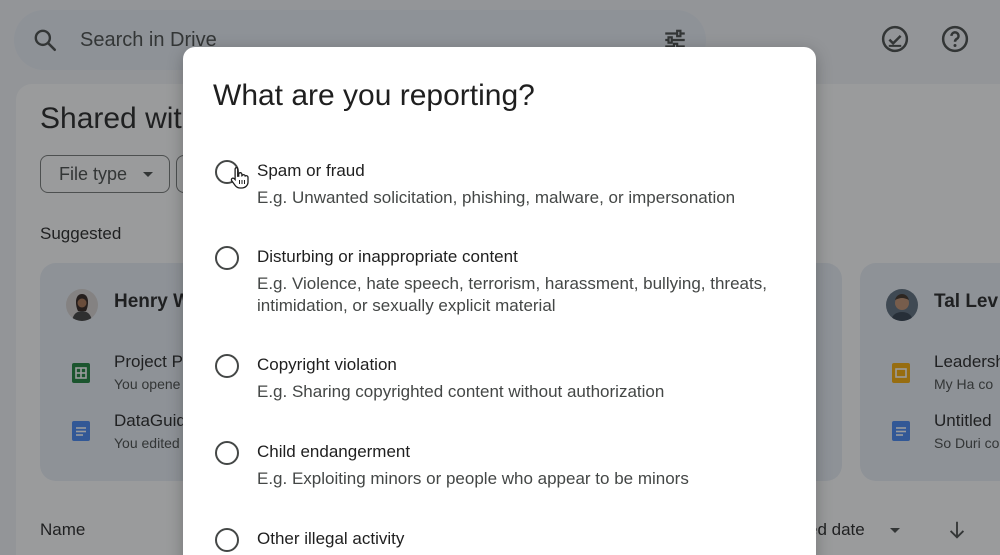  What do you see at coordinates (387, 256) in the screenshot?
I see `option-label: Disturbing or inappropriate content` at bounding box center [387, 256].